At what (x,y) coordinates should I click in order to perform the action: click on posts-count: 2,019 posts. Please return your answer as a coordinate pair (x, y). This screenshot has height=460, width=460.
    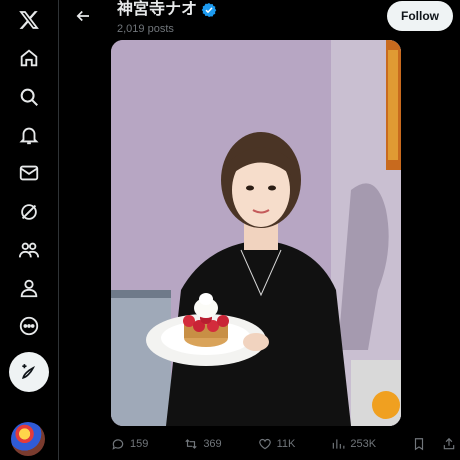
    Looking at the image, I should click on (145, 29).